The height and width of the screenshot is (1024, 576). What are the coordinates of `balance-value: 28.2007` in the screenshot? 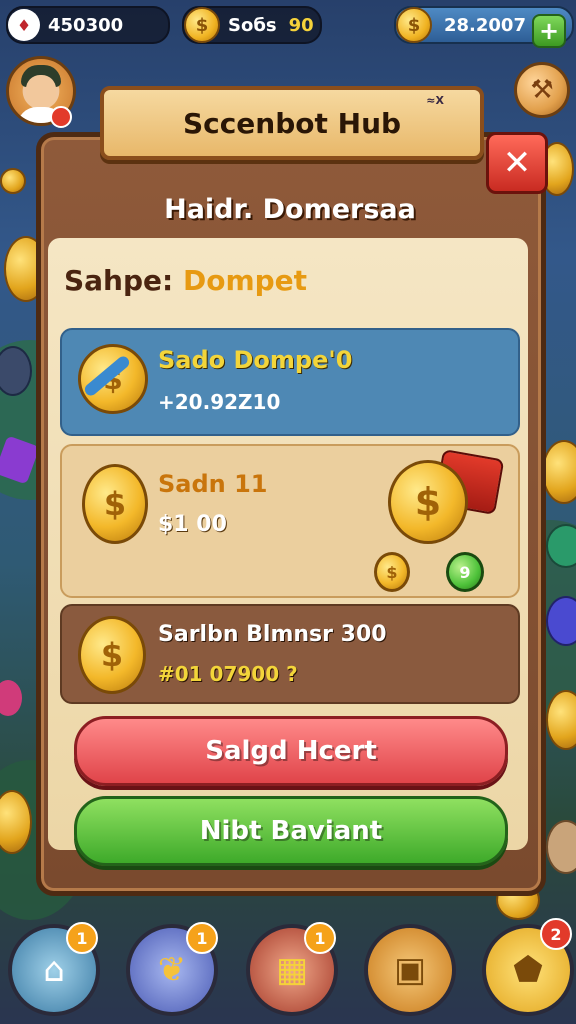 It's located at (485, 25).